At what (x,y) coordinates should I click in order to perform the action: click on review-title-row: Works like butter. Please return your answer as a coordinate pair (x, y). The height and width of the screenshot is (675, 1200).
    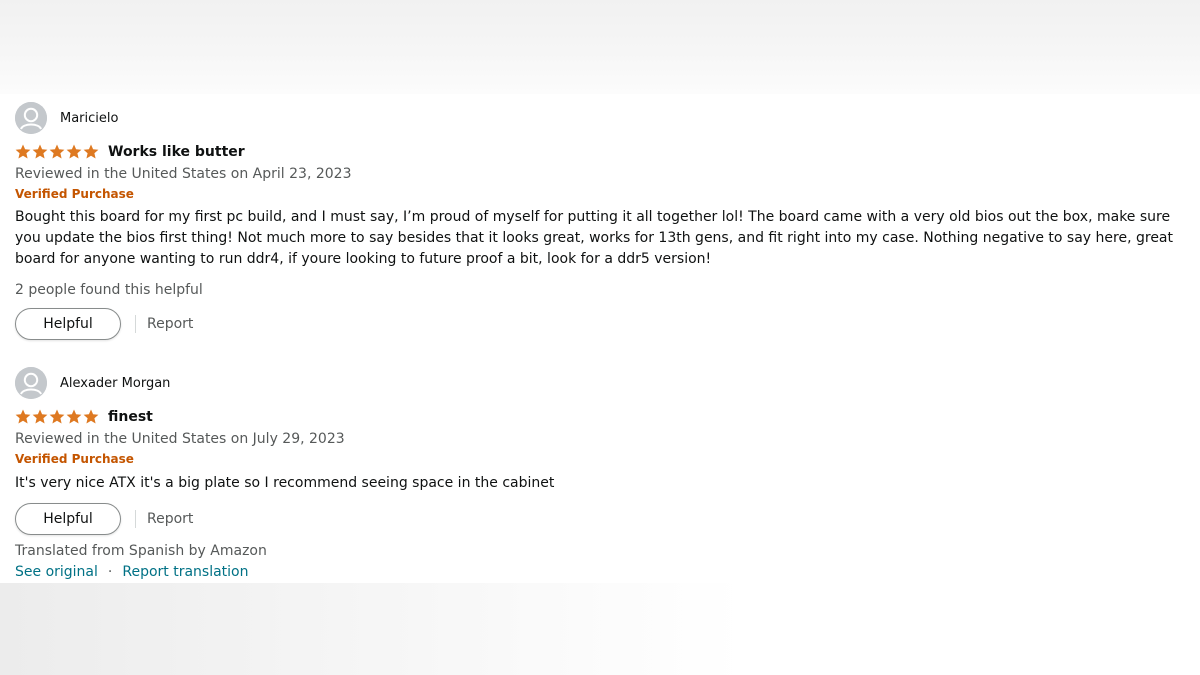
    Looking at the image, I should click on (605, 152).